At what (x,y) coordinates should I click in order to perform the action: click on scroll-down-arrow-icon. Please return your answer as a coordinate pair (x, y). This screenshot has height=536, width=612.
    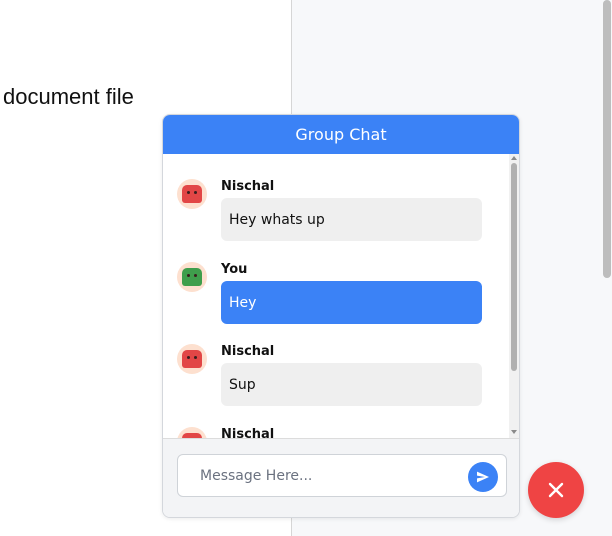
    Looking at the image, I should click on (514, 432).